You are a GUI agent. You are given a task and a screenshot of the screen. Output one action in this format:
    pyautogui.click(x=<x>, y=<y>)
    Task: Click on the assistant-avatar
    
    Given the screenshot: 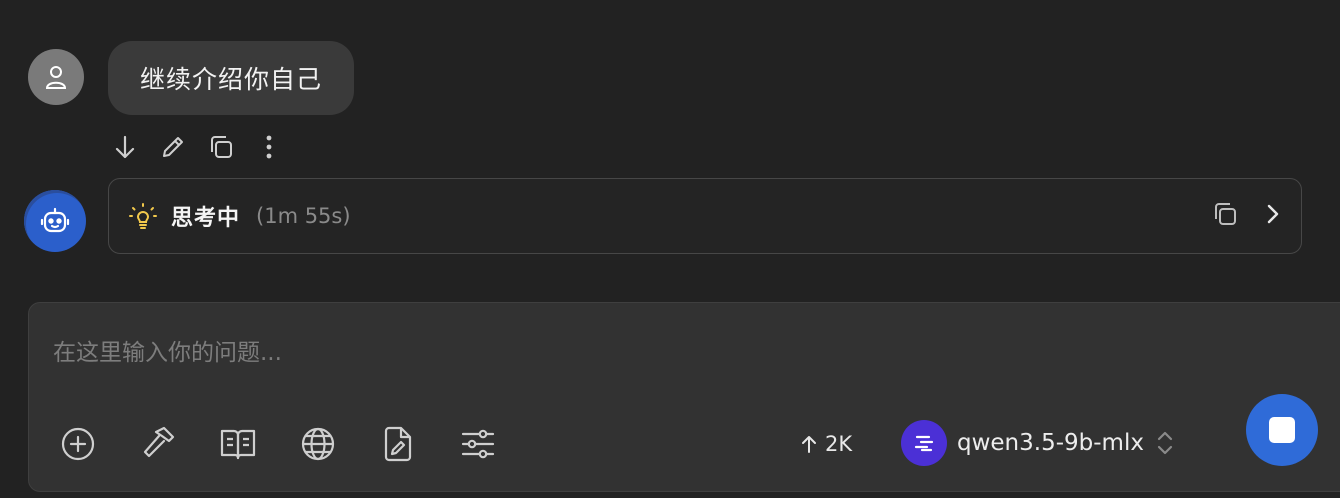 What is the action you would take?
    pyautogui.click(x=55, y=221)
    